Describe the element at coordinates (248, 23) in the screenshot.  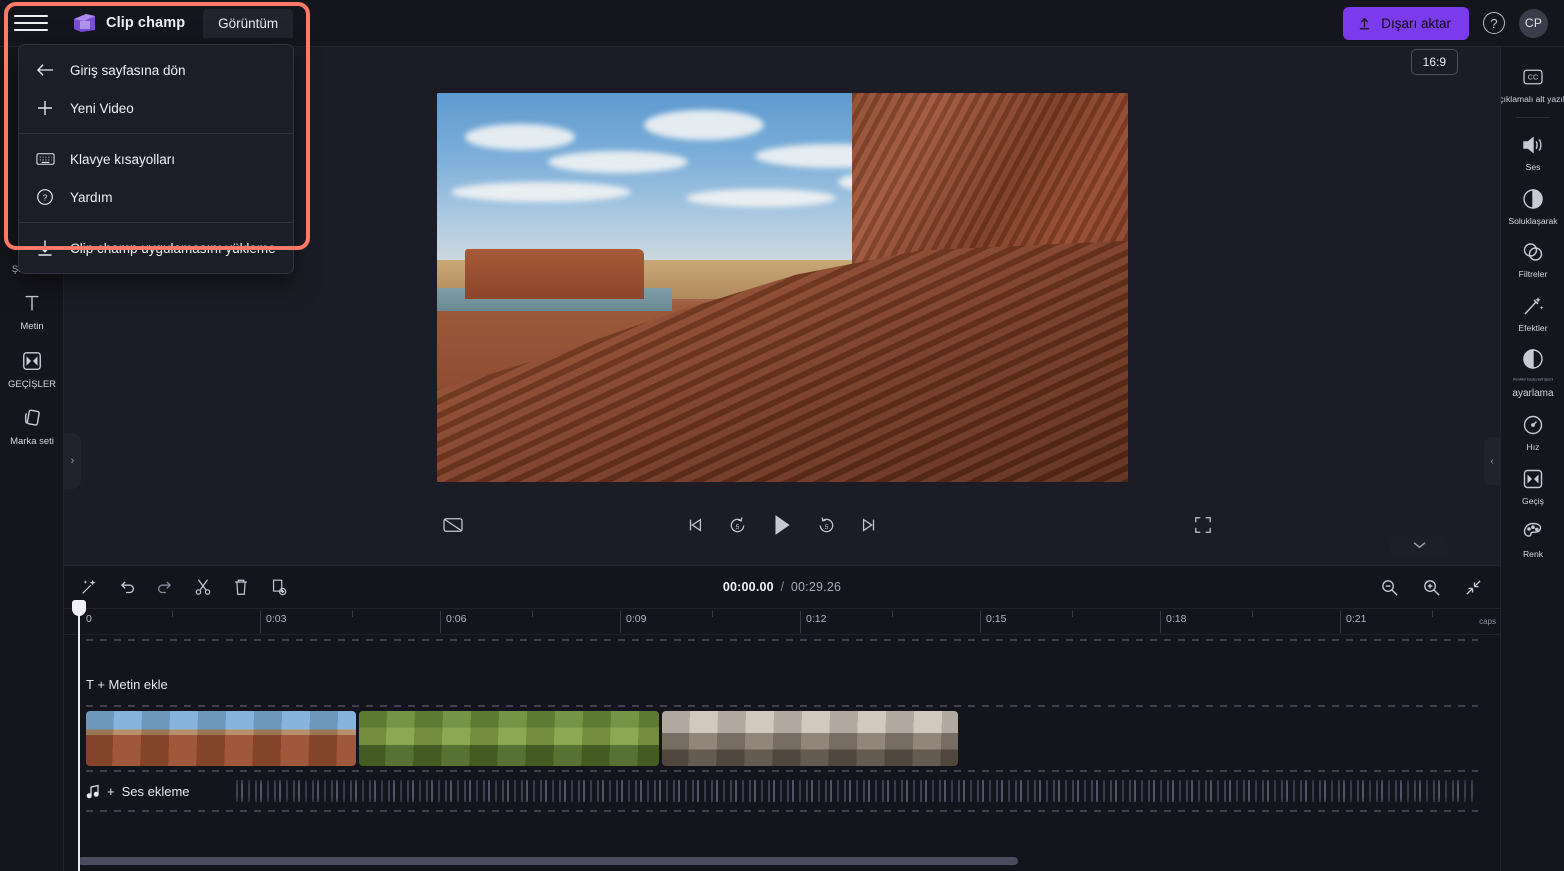
I see `tab-view: Görüntüm` at that location.